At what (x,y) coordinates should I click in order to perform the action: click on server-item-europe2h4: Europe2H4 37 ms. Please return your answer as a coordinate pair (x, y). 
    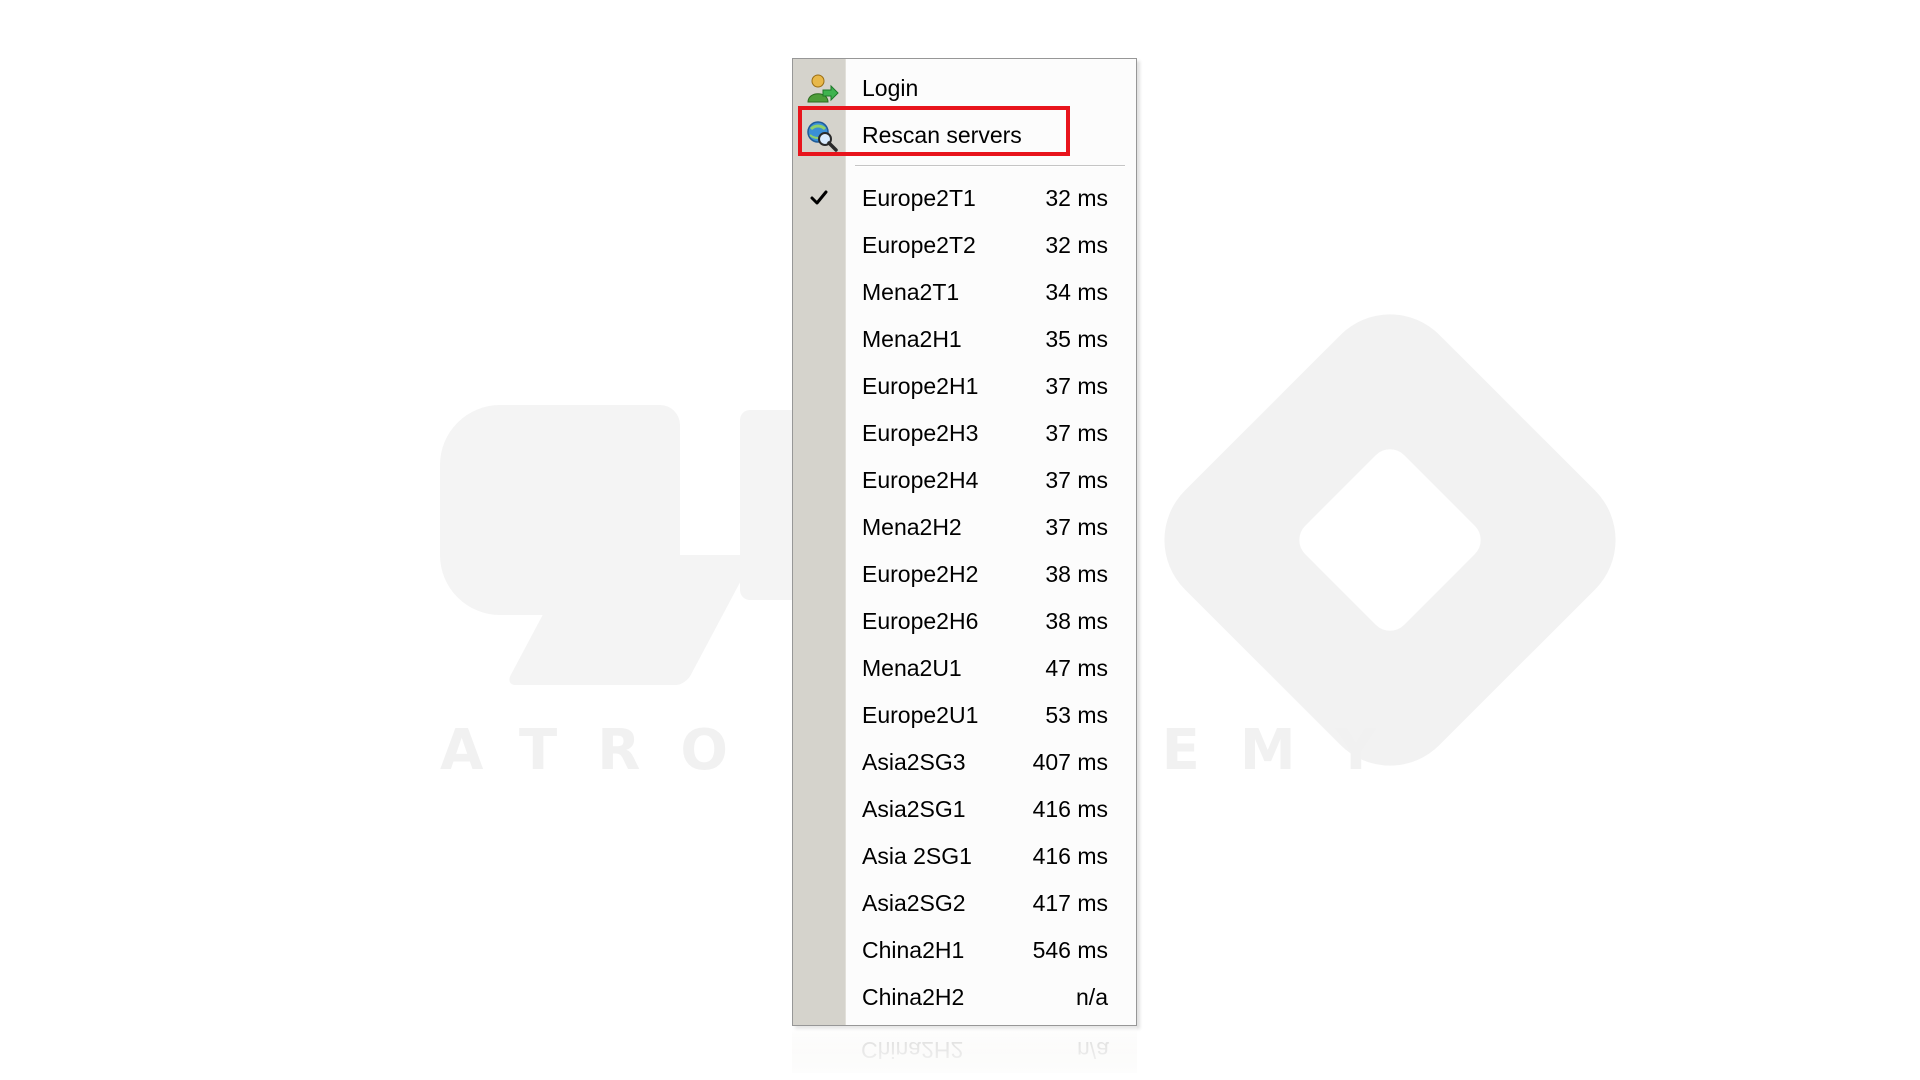
    Looking at the image, I should click on (964, 480).